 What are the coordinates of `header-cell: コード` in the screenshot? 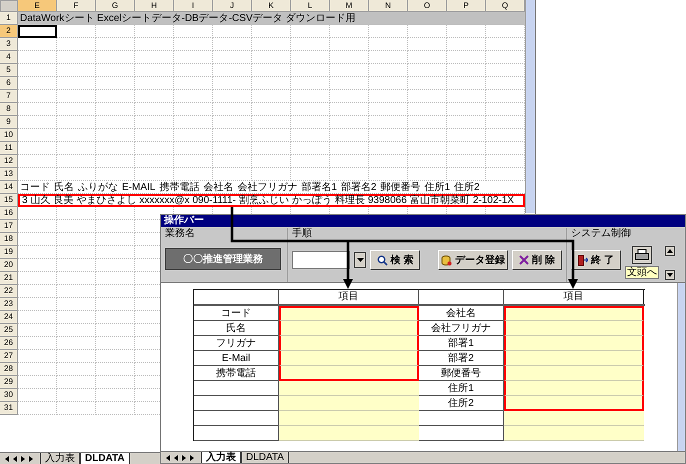 It's located at (35, 187).